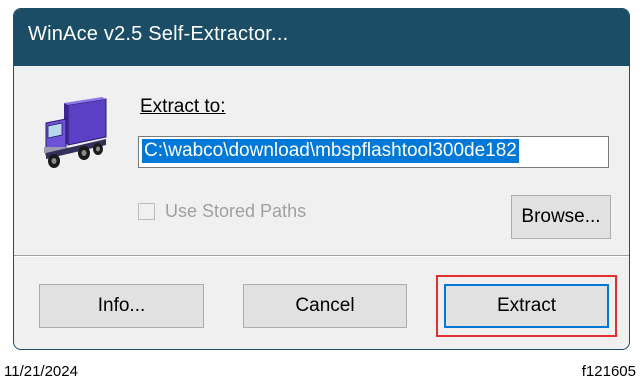 This screenshot has height=387, width=644. Describe the element at coordinates (146, 211) in the screenshot. I see `use-stored-paths-checkbox` at that location.